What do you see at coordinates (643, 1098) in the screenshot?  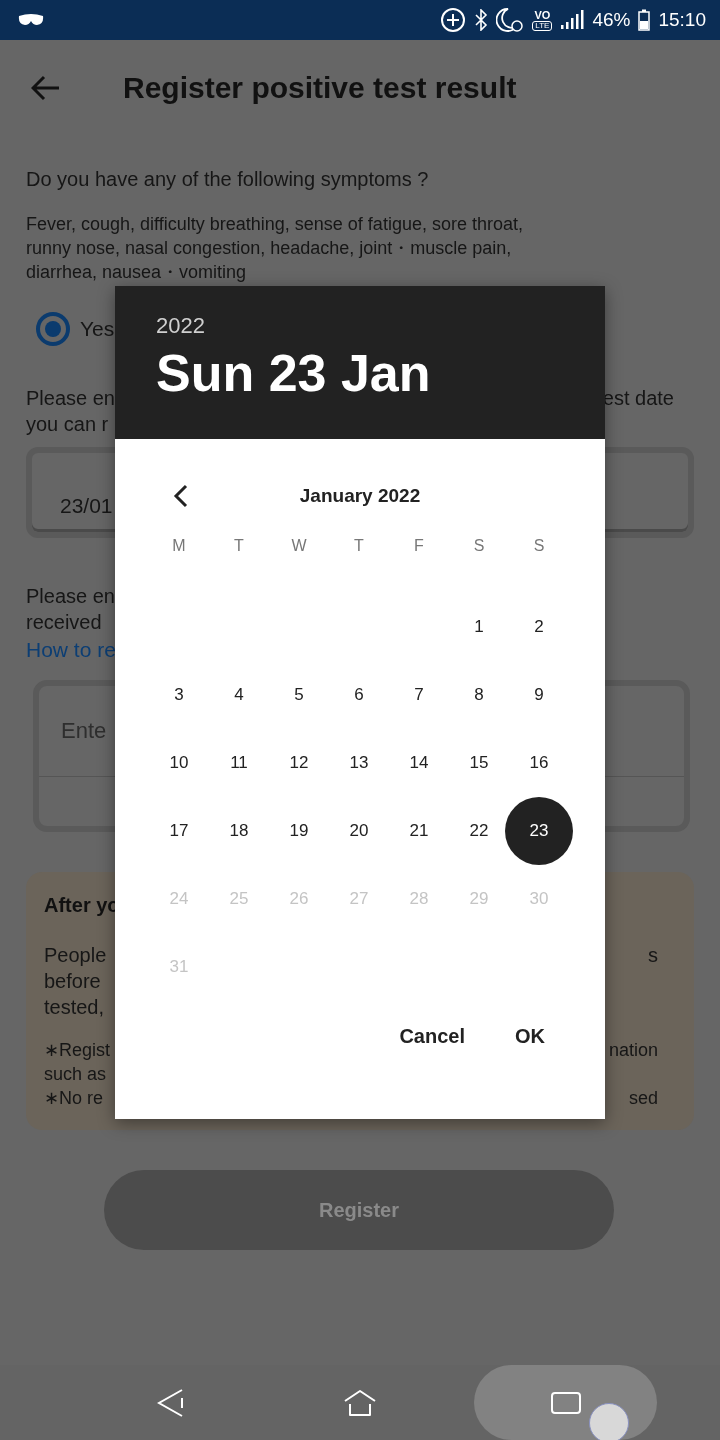 I see `note-text: sed` at bounding box center [643, 1098].